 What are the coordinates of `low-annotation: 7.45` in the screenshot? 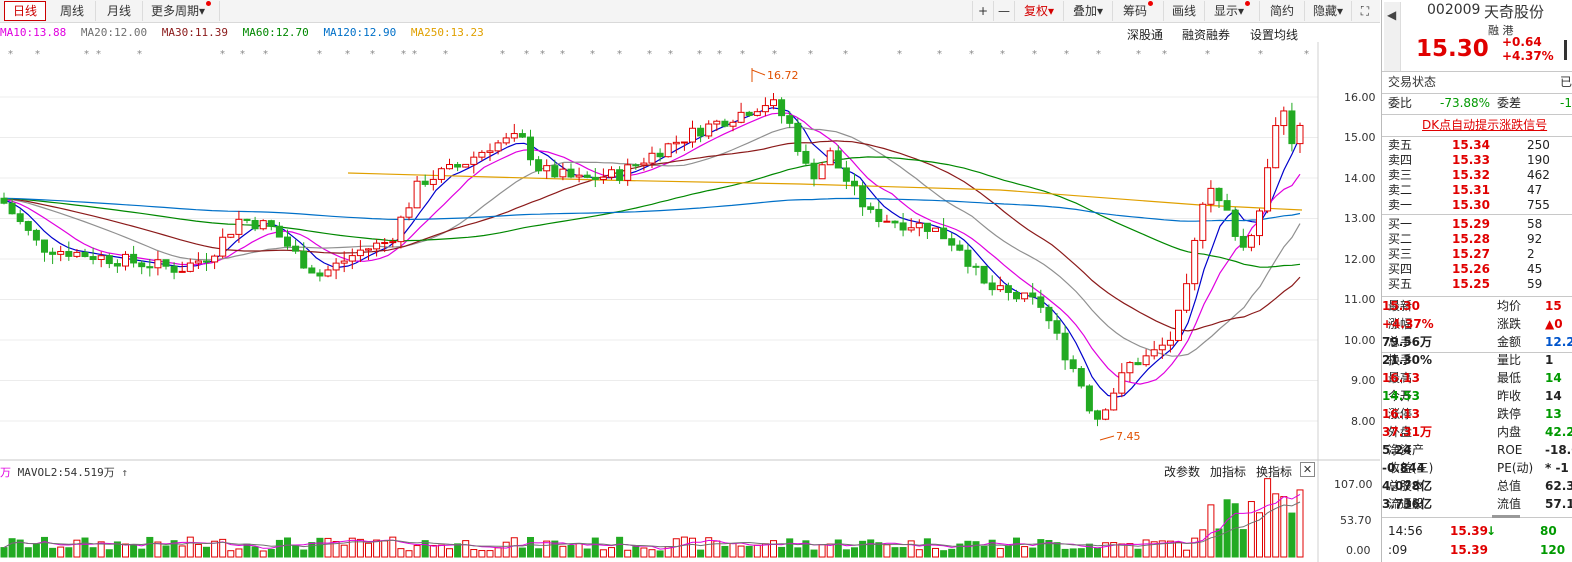 It's located at (1120, 436).